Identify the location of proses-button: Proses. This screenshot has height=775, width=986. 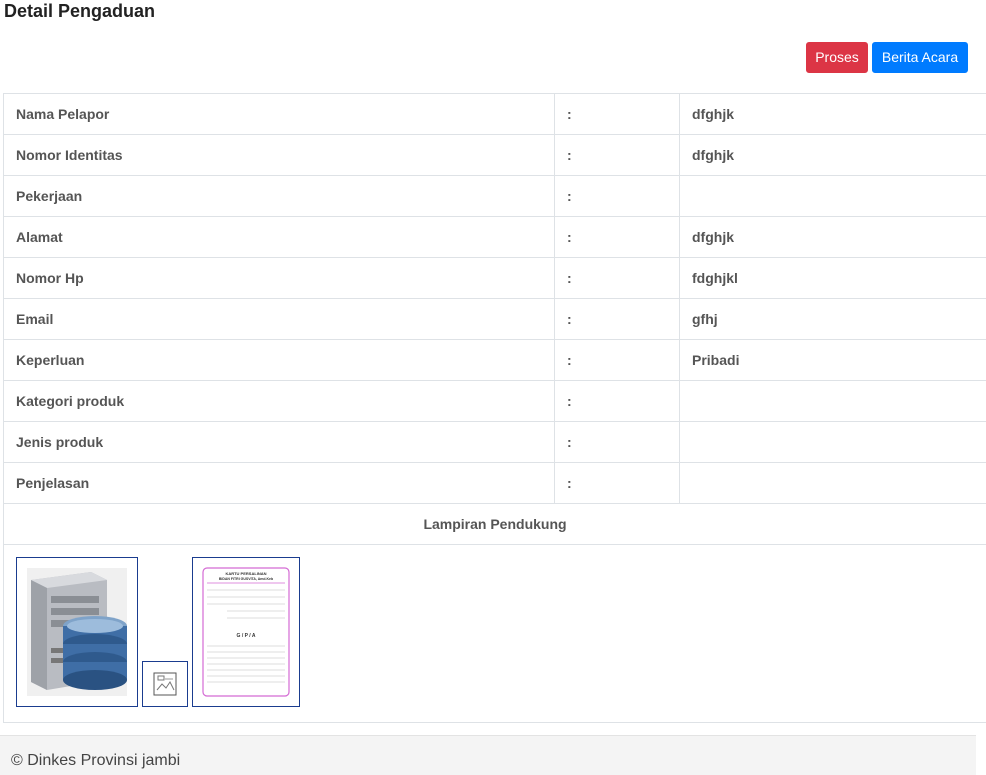
(837, 57).